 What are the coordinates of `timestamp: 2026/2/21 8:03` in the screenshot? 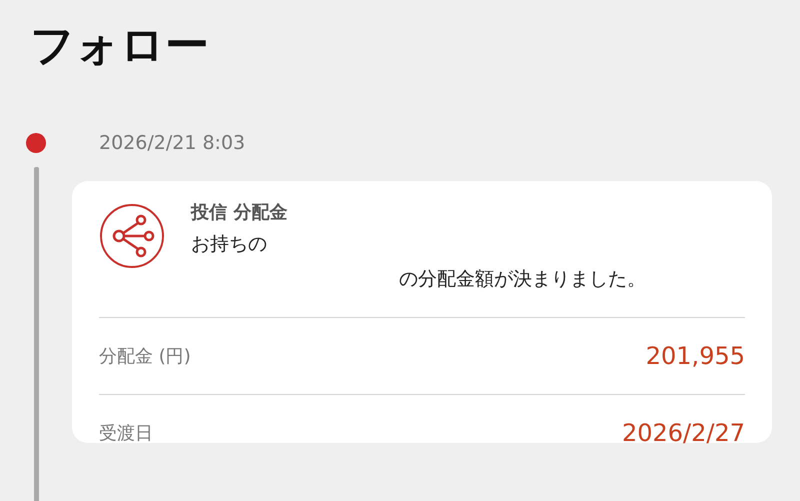 It's located at (172, 143).